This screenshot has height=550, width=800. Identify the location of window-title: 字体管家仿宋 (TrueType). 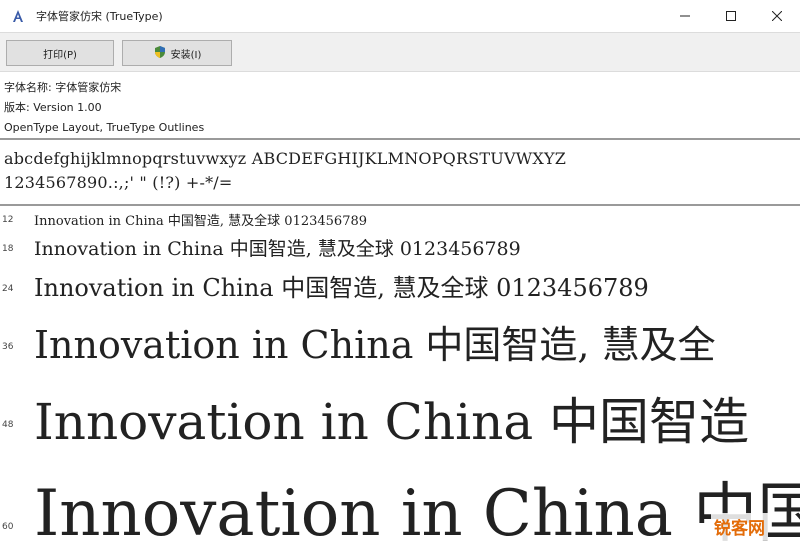
(99, 16).